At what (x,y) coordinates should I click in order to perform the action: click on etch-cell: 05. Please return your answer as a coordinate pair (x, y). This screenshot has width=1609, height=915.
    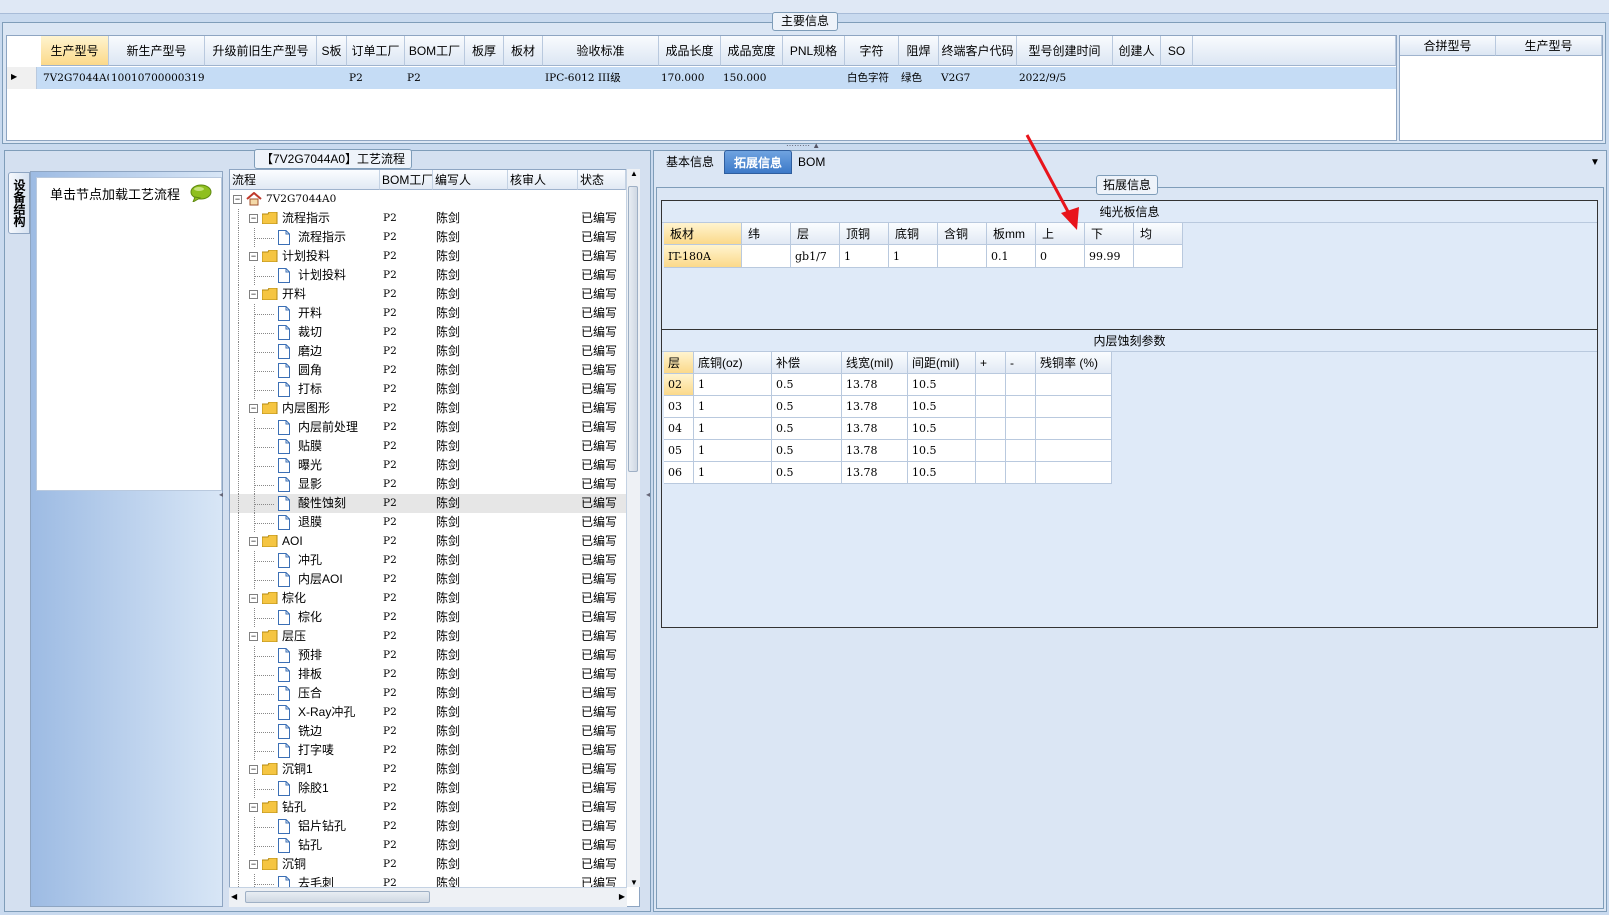
    Looking at the image, I should click on (679, 451).